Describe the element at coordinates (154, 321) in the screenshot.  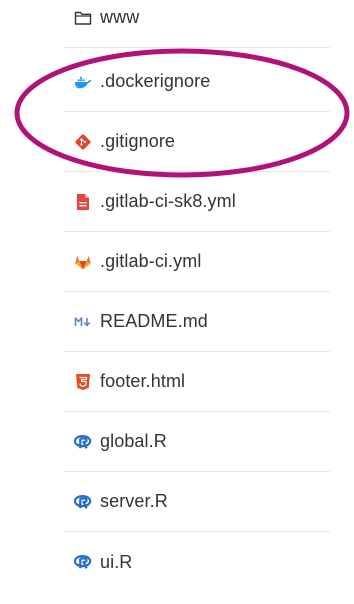
I see `file-name: README.md` at that location.